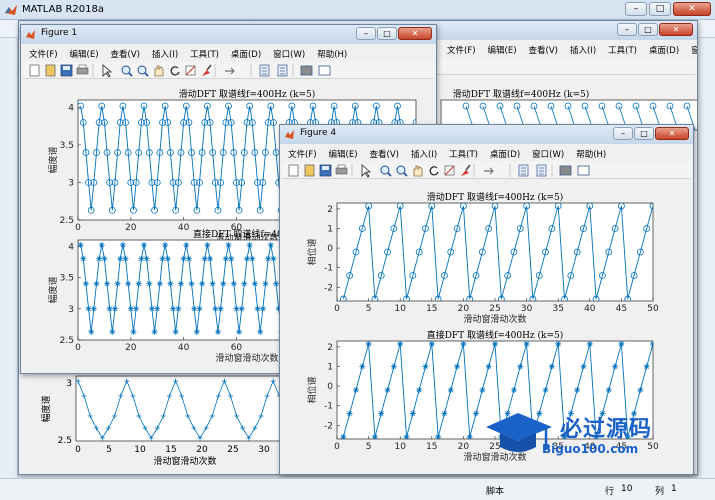 The width and height of the screenshot is (715, 500). Describe the element at coordinates (170, 421) in the screenshot. I see `background-bottom-plot: 32.5幅度谱05101520253035滑动窗滑动次数` at that location.